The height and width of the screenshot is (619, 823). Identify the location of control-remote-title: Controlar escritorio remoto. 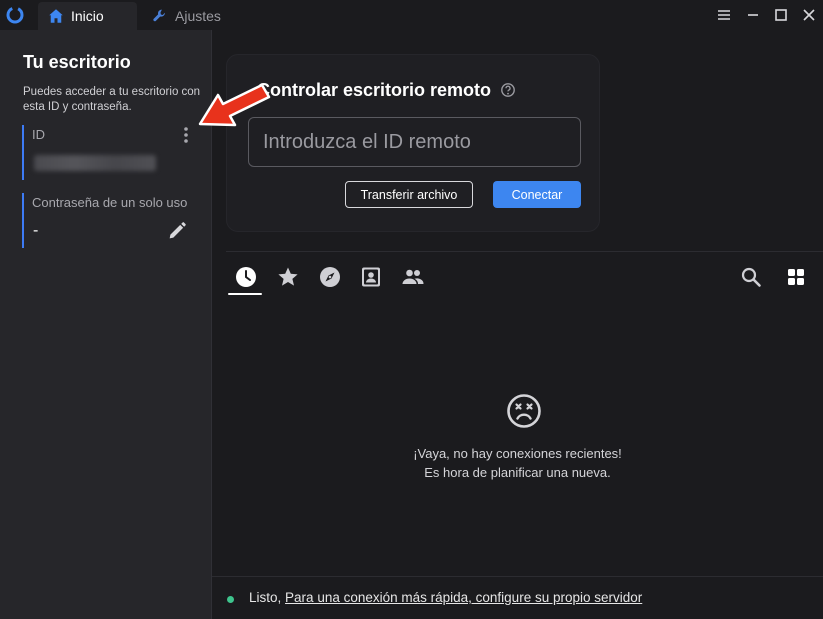
(374, 90).